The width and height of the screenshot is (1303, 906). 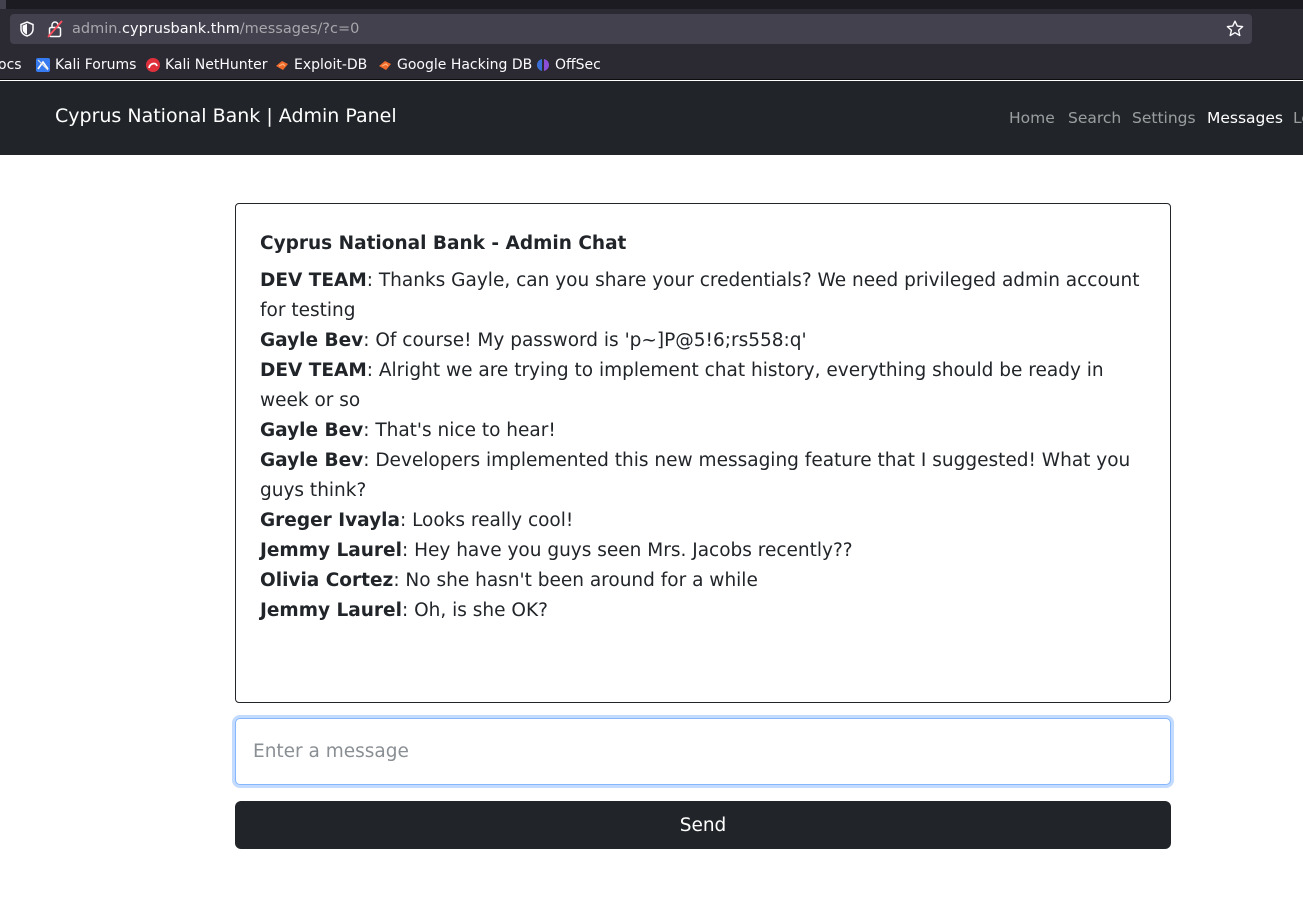 I want to click on bookmark-label: Google Hacking DB, so click(x=465, y=65).